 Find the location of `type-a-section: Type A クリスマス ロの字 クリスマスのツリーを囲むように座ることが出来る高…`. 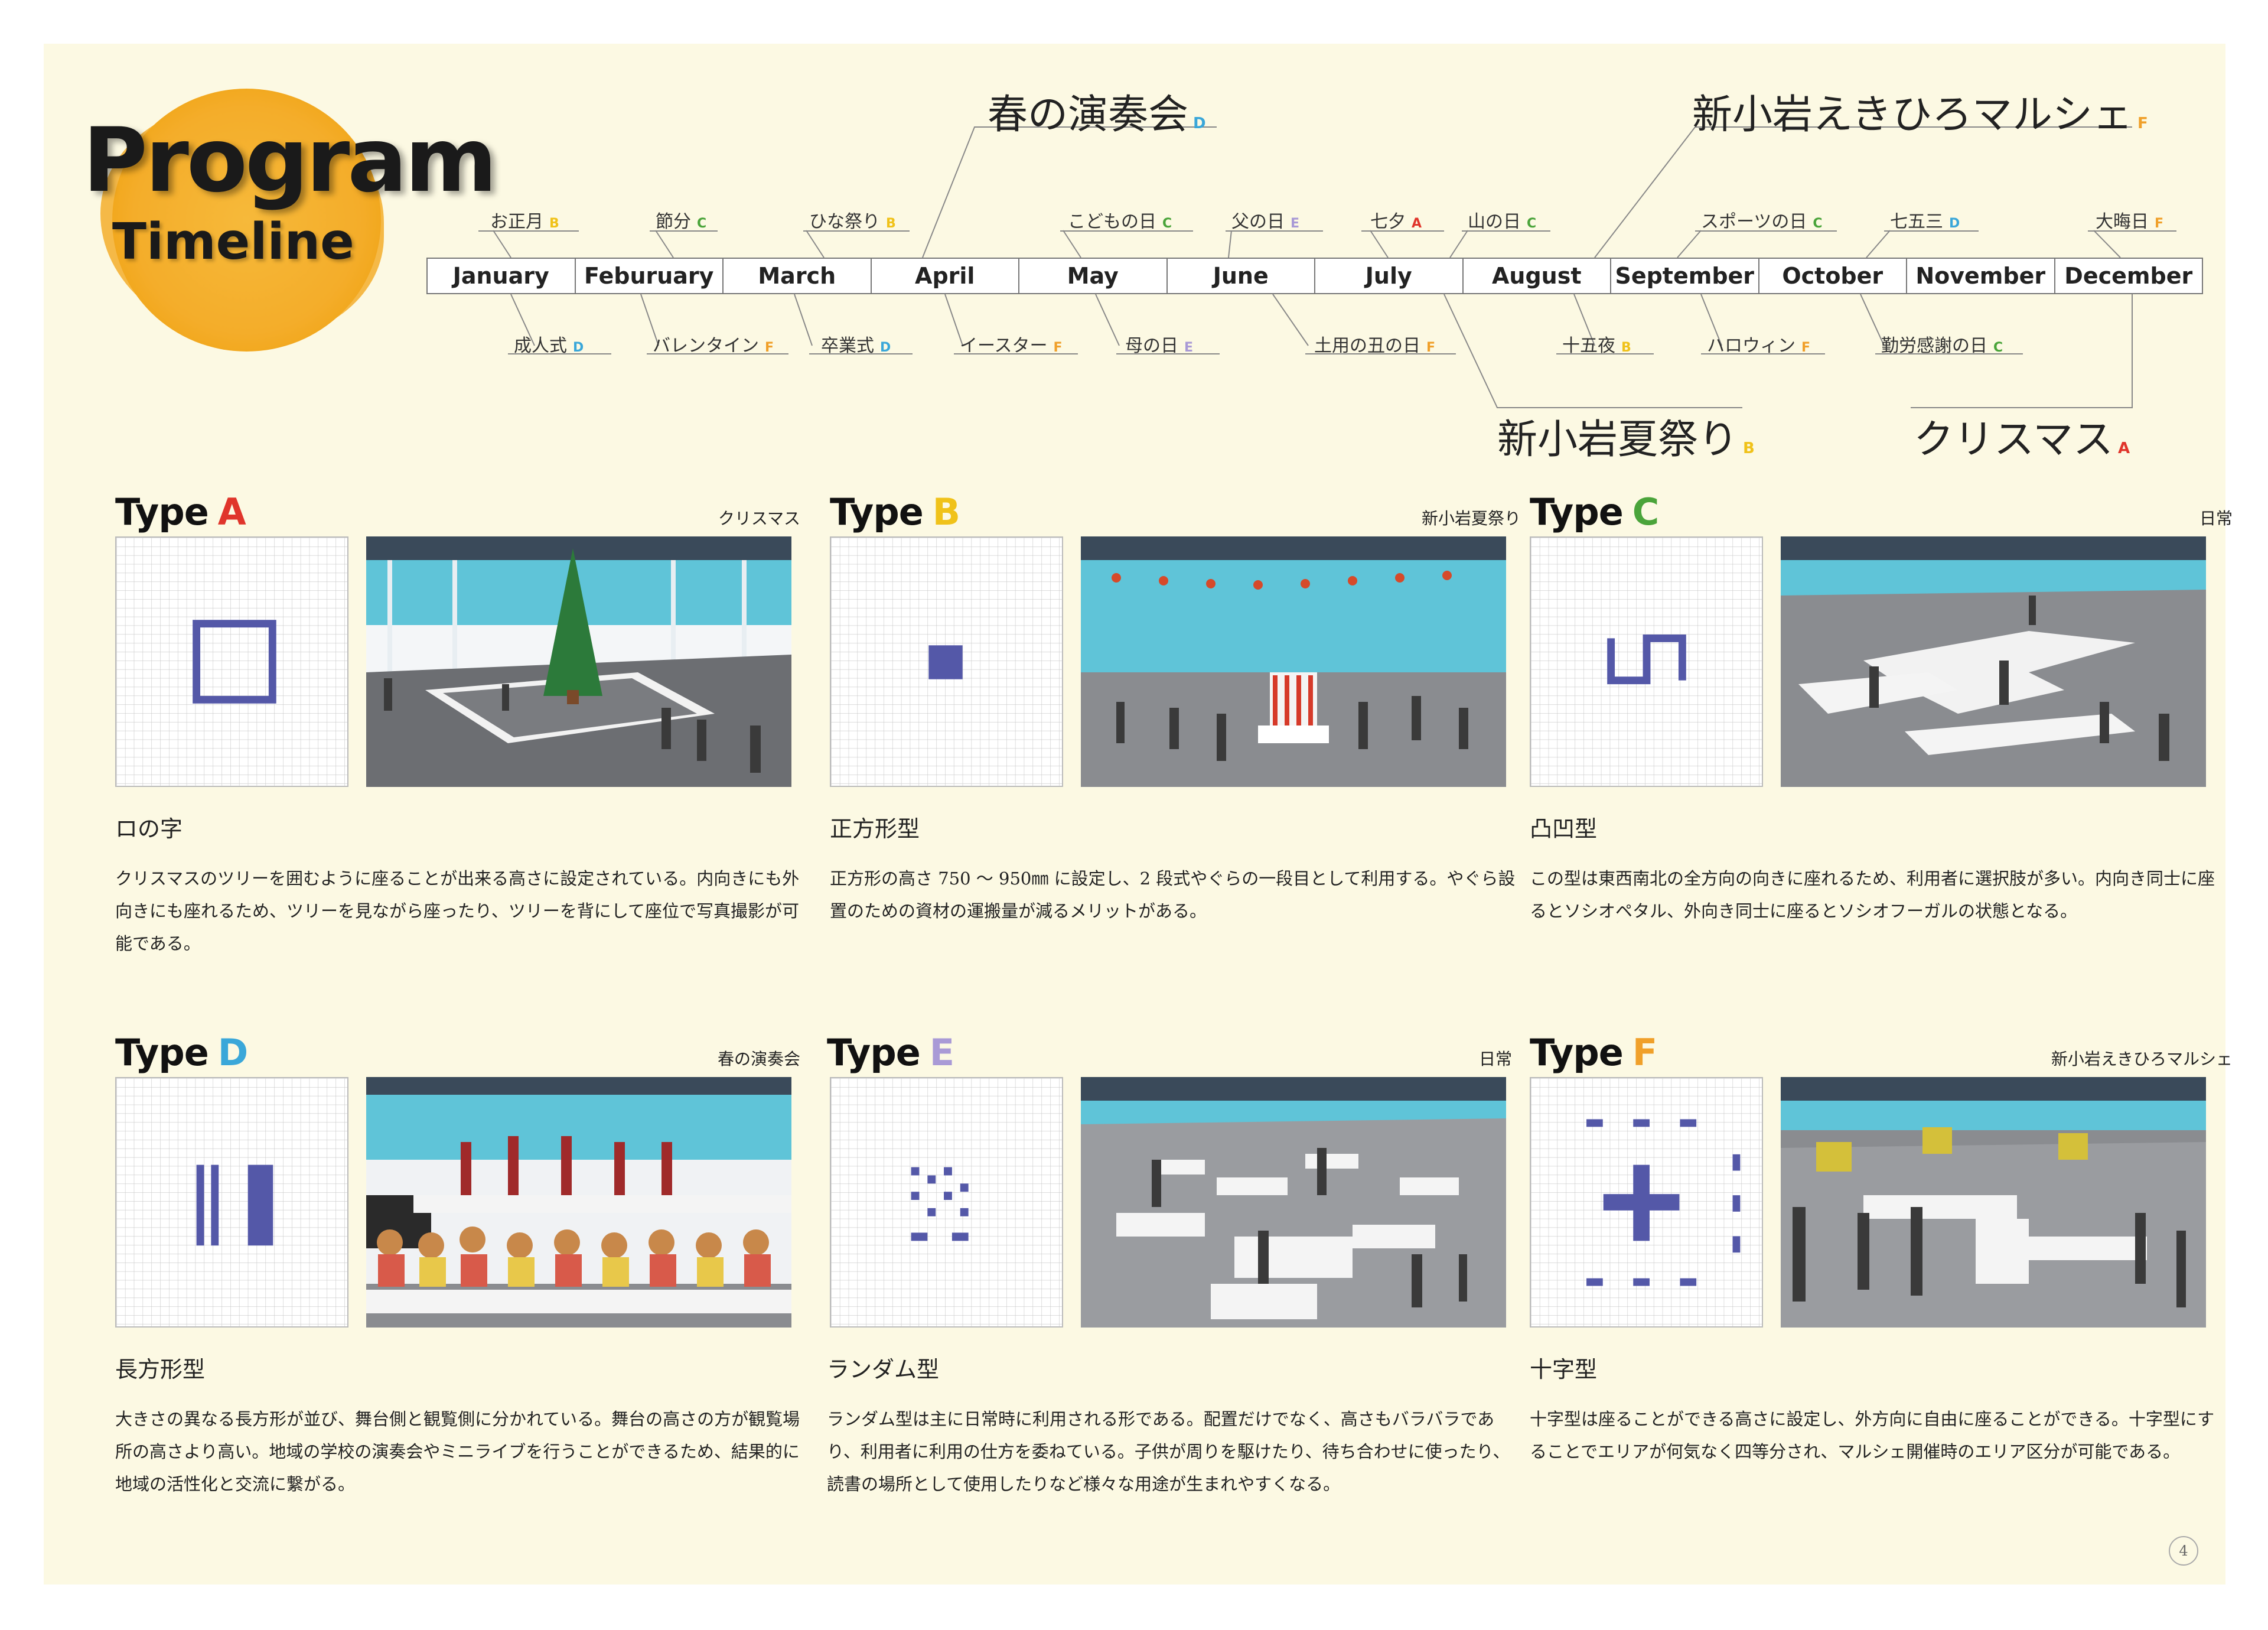

type-a-section: Type A クリスマス ロの字 クリスマスのツリーを囲むように座ることが出来る高… is located at coordinates (463, 727).